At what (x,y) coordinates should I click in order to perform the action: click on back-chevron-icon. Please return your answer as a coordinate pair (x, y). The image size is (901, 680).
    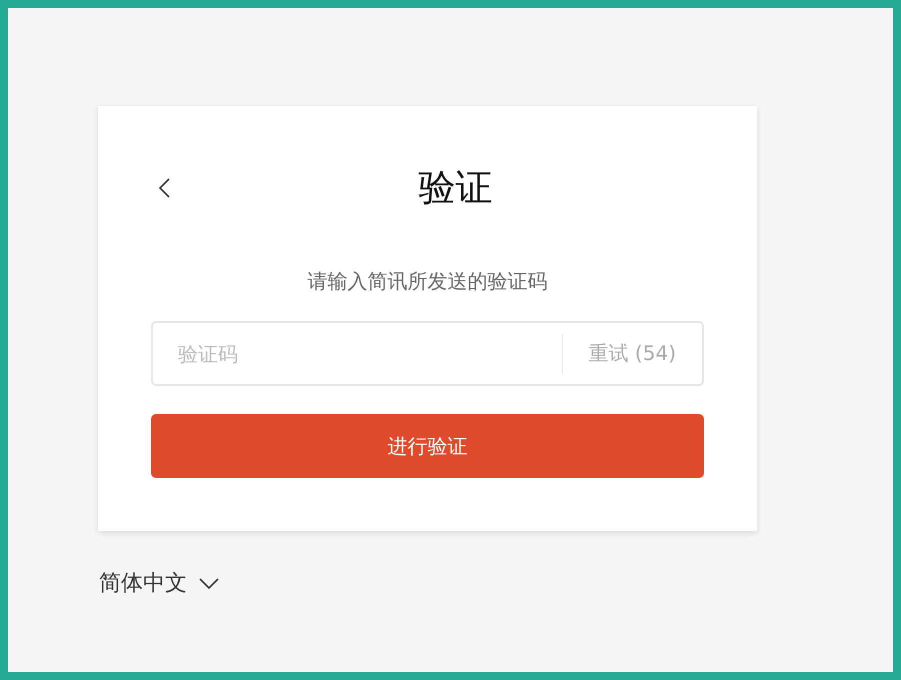
    Looking at the image, I should click on (164, 188).